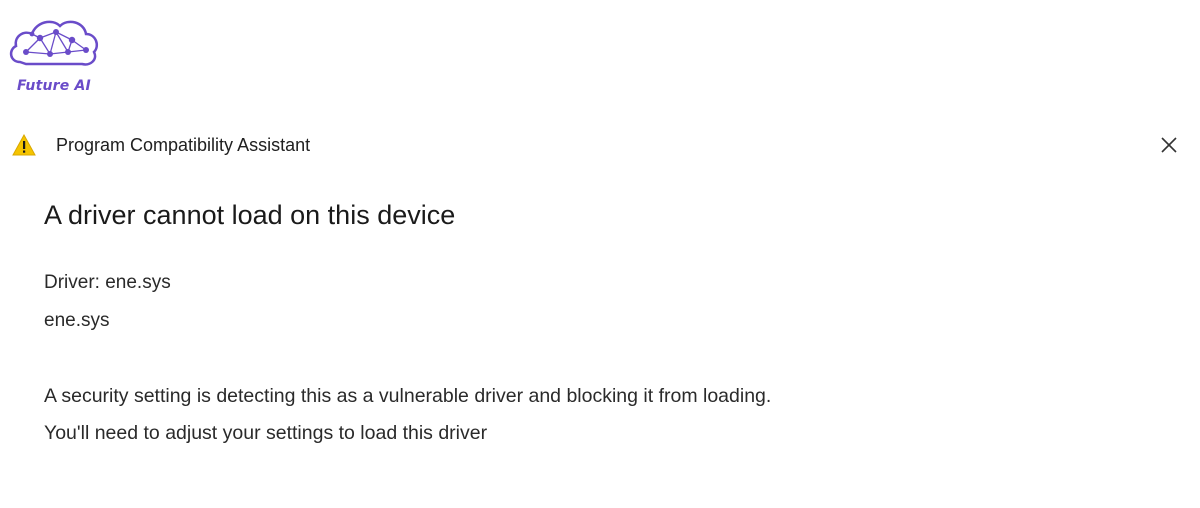 This screenshot has width=1200, height=508. I want to click on cloud-network-icon, so click(53, 43).